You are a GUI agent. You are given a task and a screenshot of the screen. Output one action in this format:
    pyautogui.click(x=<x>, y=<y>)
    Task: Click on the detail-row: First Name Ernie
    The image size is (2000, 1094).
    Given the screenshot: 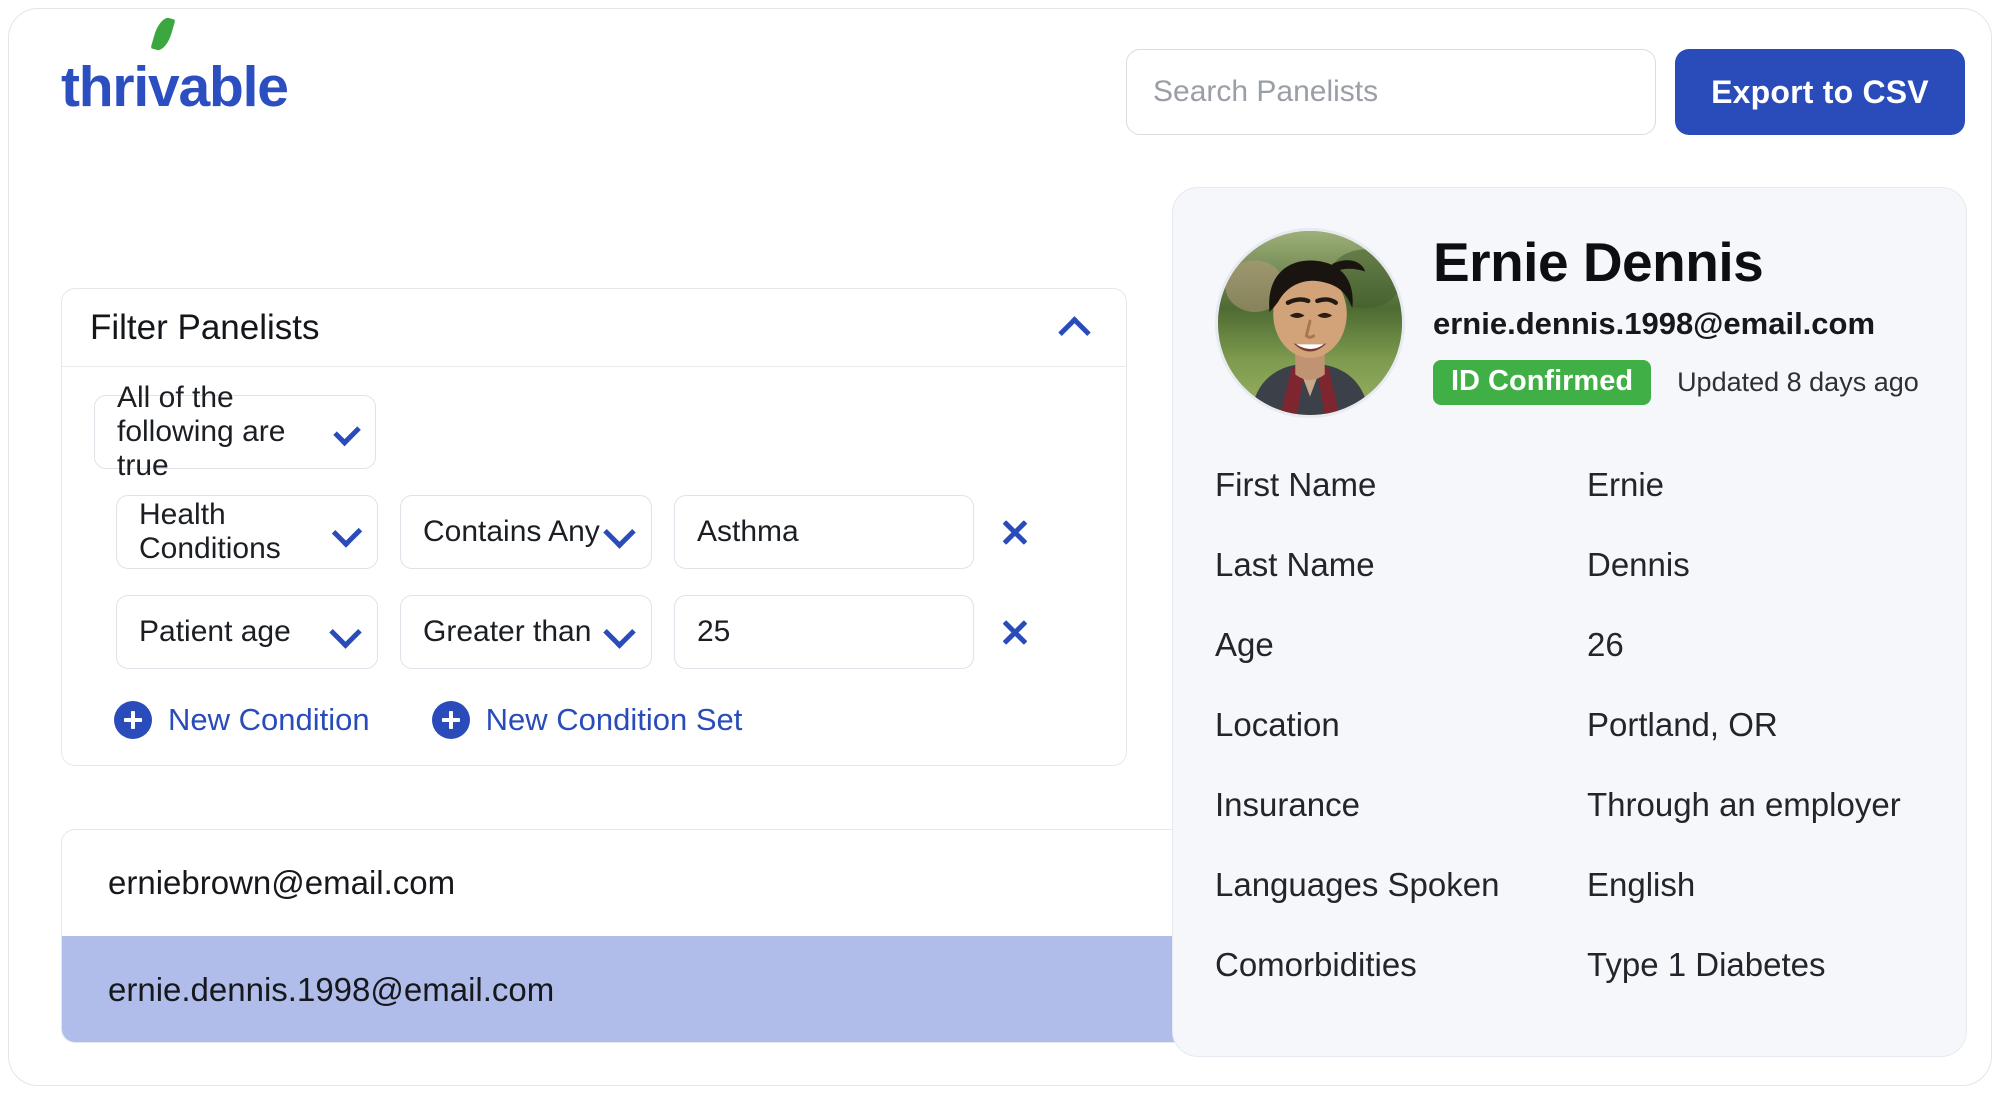 What is the action you would take?
    pyautogui.click(x=1569, y=506)
    